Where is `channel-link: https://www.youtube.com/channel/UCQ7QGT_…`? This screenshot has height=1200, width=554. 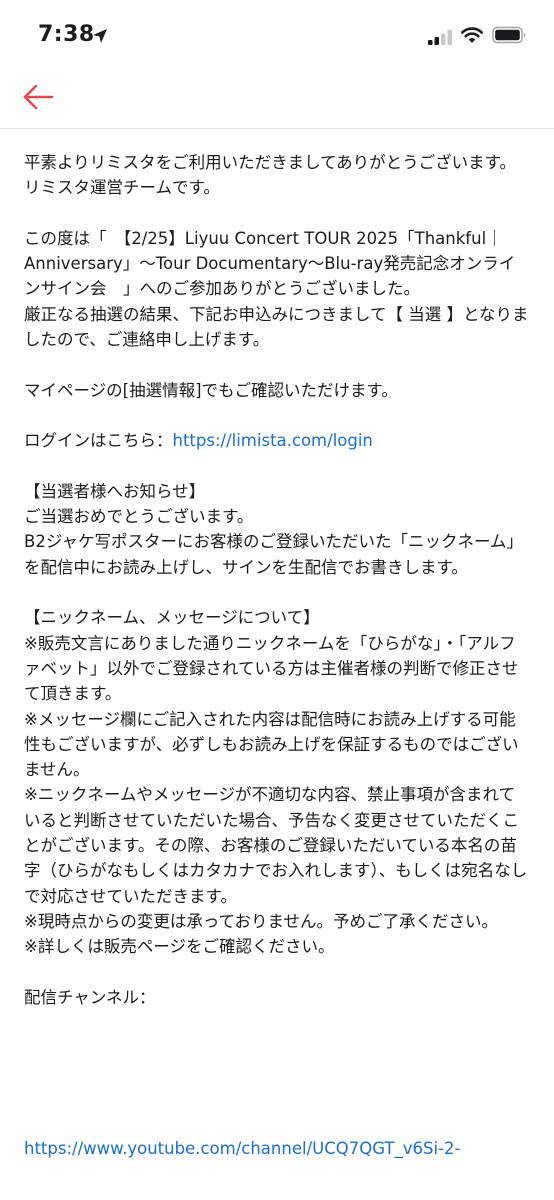 channel-link: https://www.youtube.com/channel/UCQ7QGT_… is located at coordinates (284, 1148).